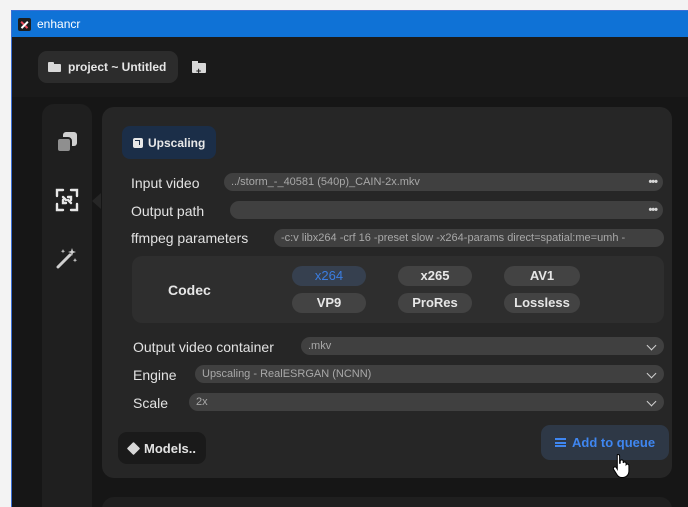 This screenshot has width=688, height=507. Describe the element at coordinates (59, 24) in the screenshot. I see `window-title: enhancr` at that location.